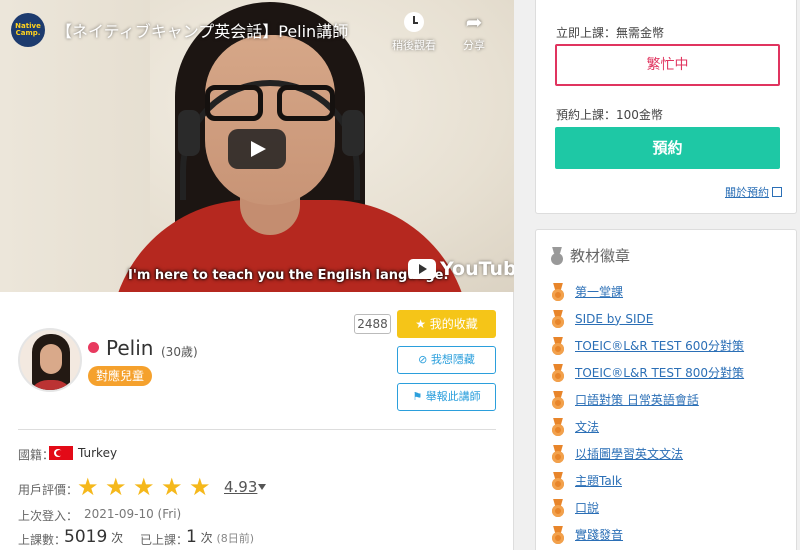  I want to click on about-reservation-label: 關於預約, so click(747, 192).